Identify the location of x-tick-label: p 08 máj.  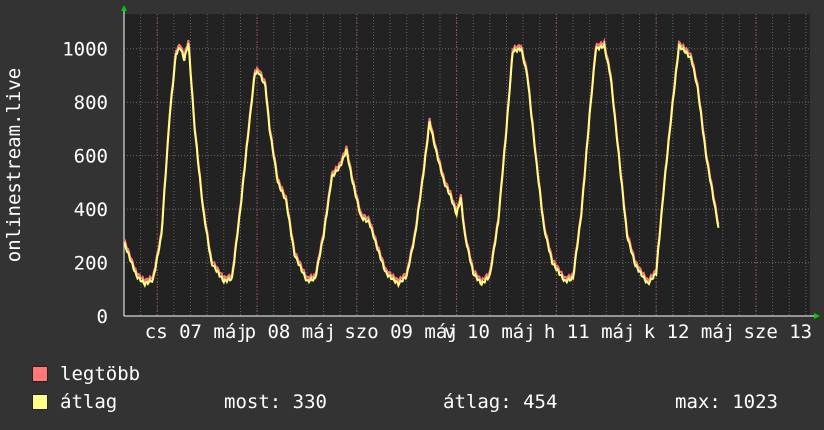
(291, 332).